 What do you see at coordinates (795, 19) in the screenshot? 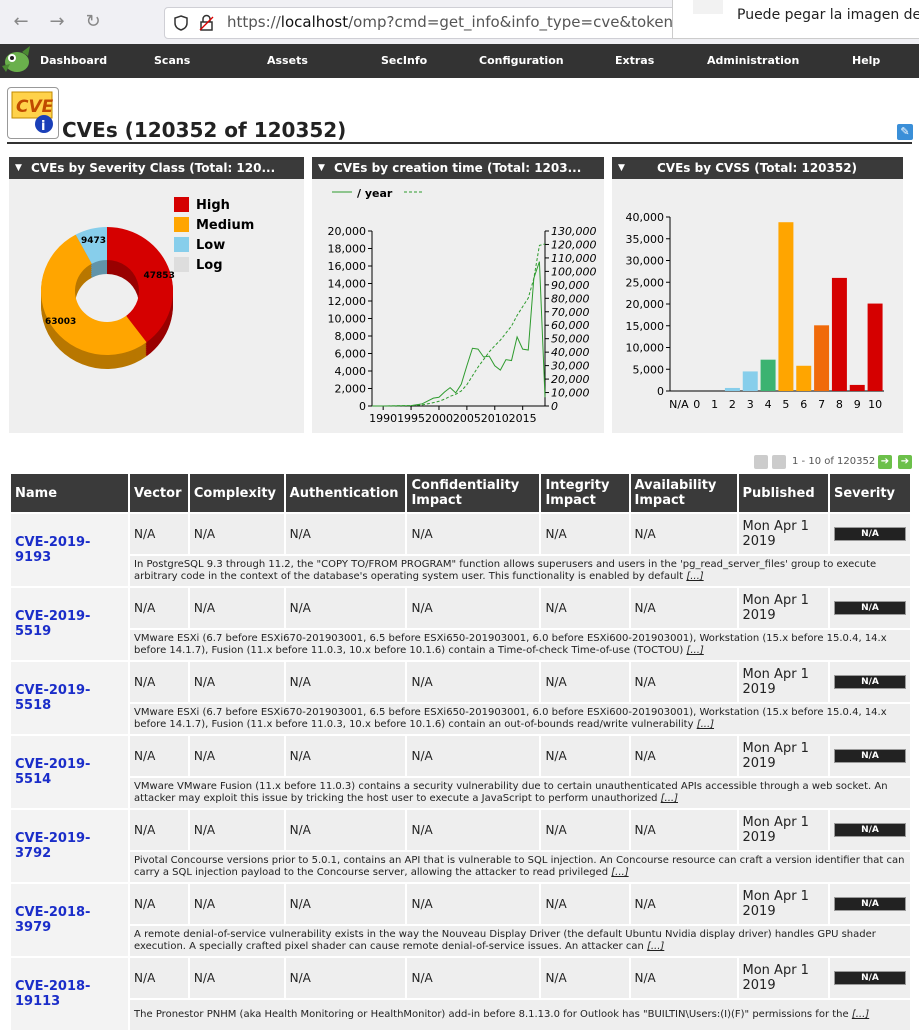
I see `clipboard-notification: Puede pegar la imagen desc` at bounding box center [795, 19].